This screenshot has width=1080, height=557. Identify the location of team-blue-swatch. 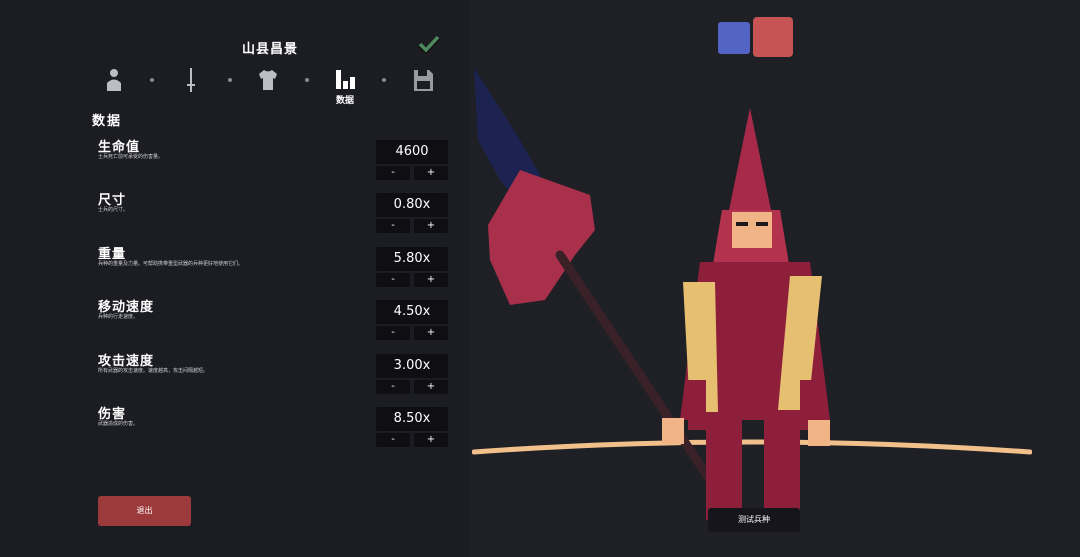
(734, 38).